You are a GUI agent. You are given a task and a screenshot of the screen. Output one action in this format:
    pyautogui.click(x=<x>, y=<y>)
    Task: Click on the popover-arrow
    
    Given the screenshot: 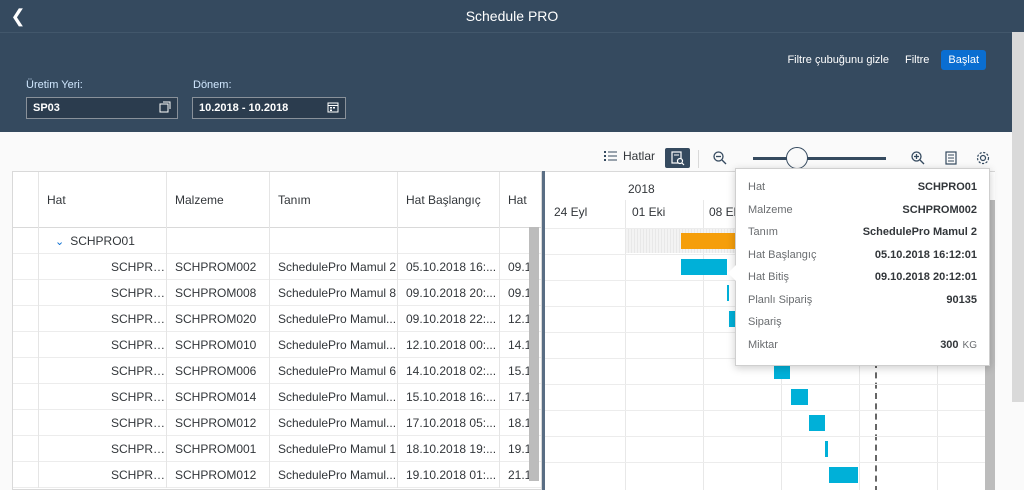 What is the action you would take?
    pyautogui.click(x=732, y=273)
    